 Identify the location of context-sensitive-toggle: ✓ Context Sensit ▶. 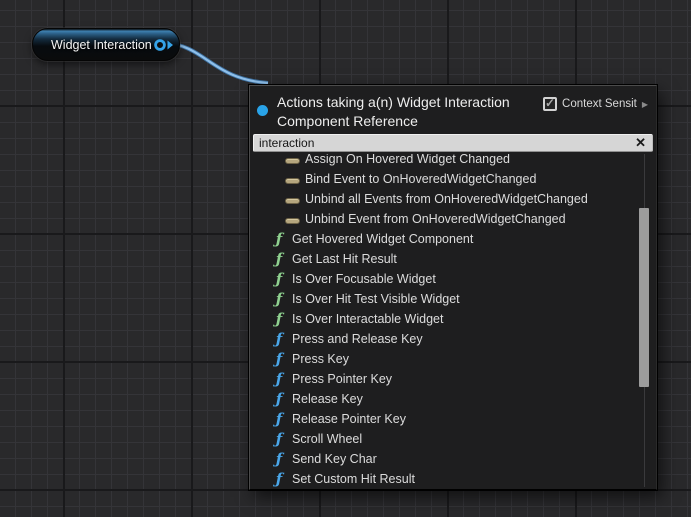
(595, 103).